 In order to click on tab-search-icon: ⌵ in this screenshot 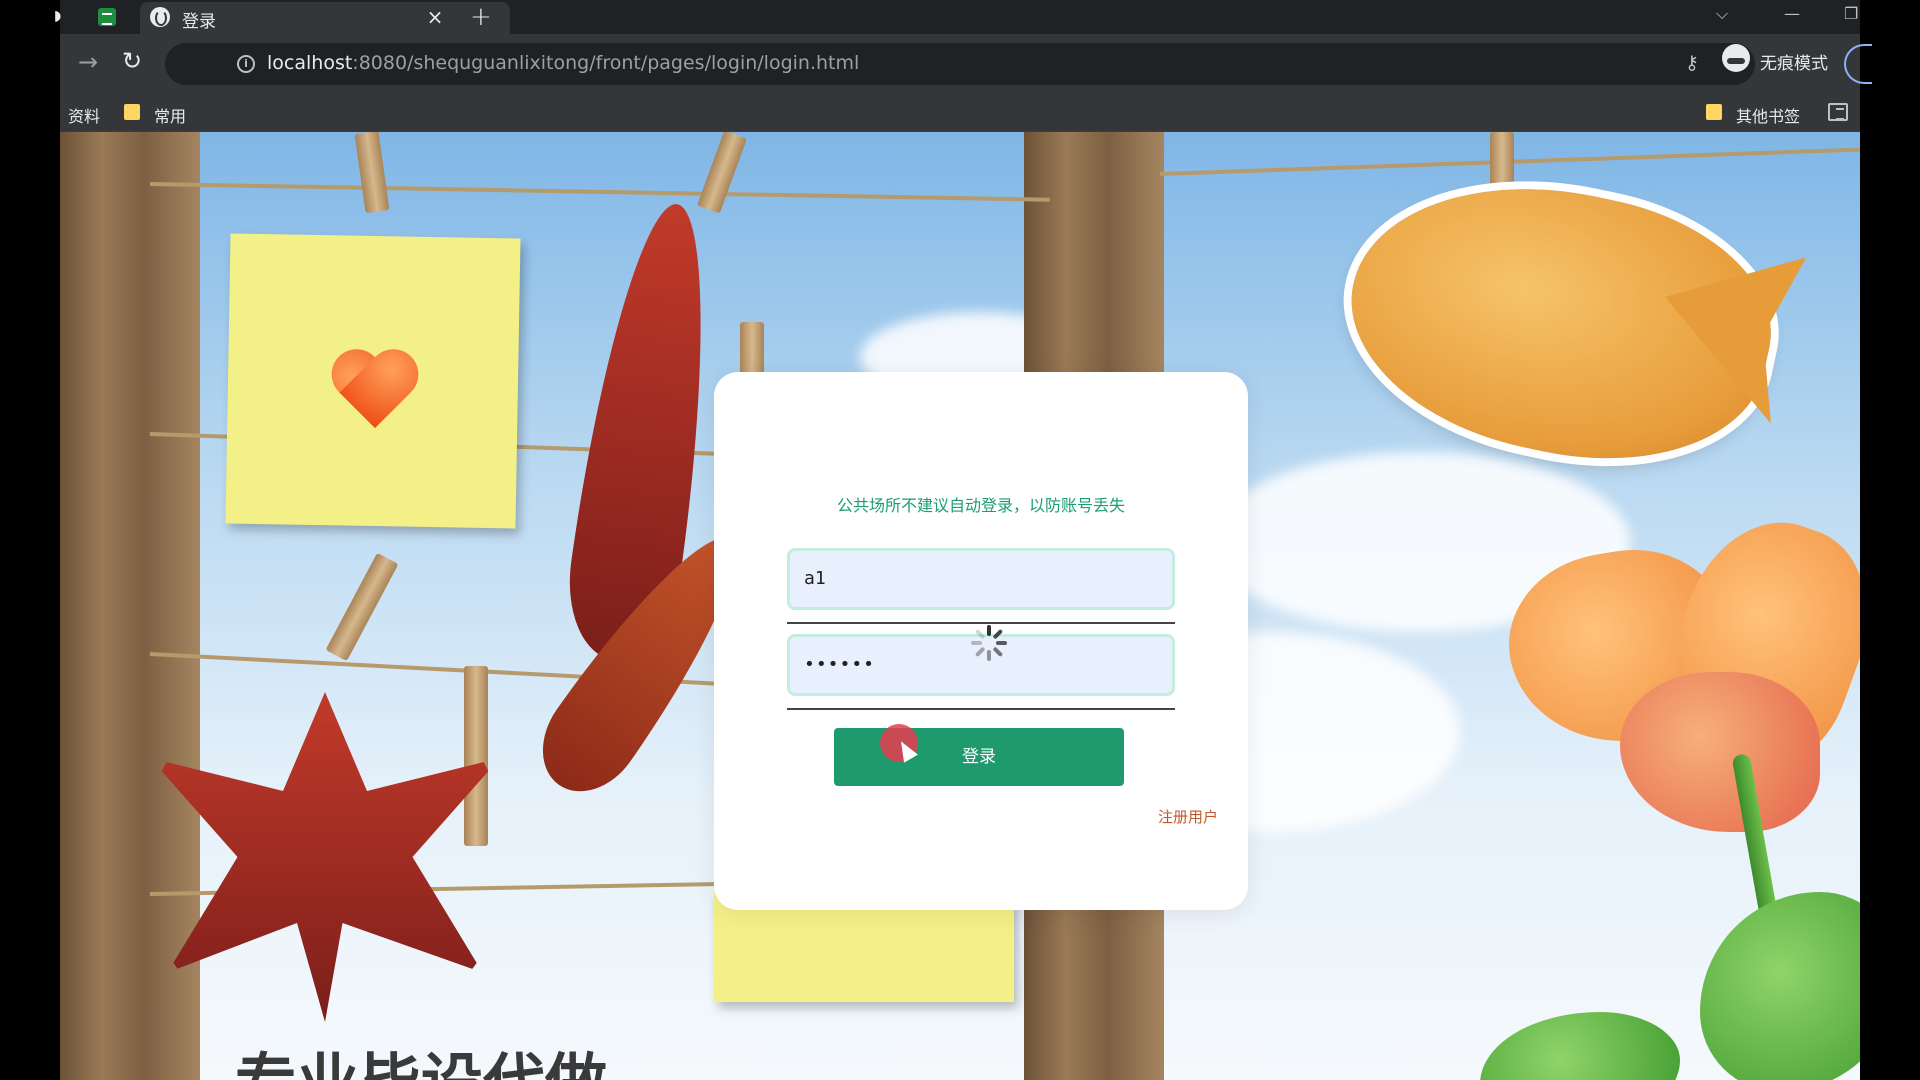, I will do `click(1722, 14)`.